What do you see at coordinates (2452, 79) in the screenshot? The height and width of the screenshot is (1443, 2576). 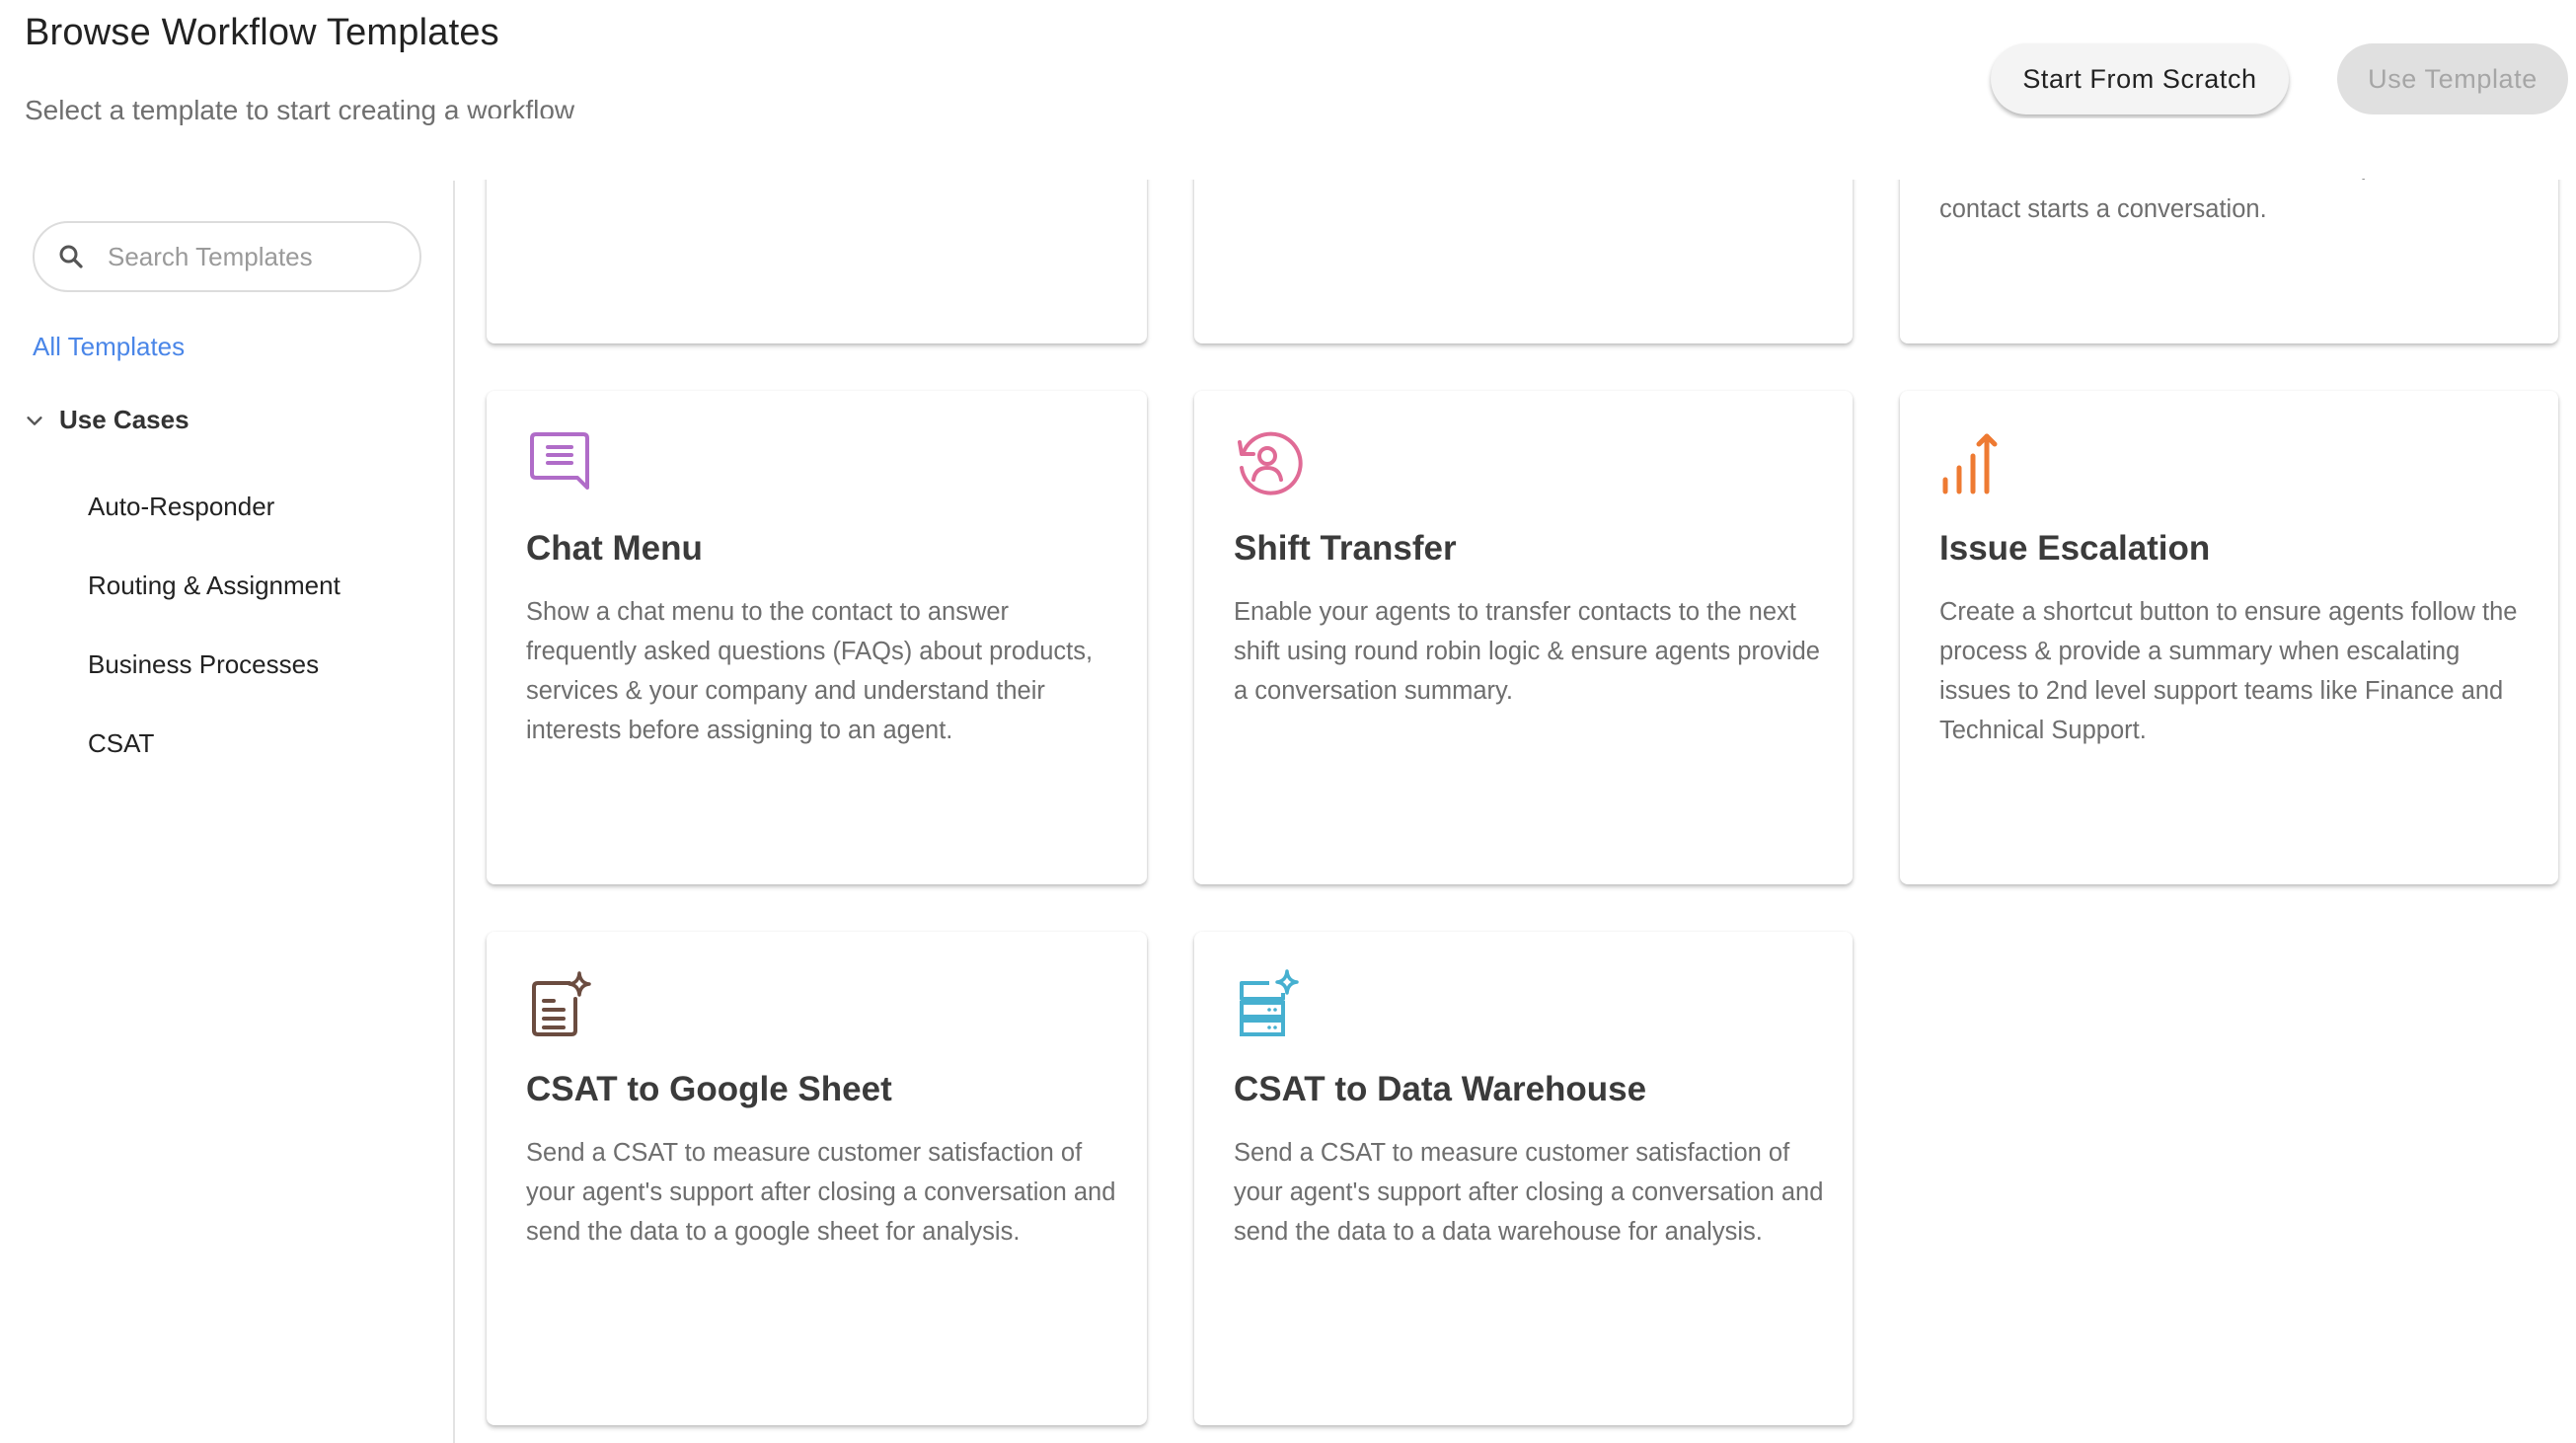 I see `use-template-button: Use Template` at bounding box center [2452, 79].